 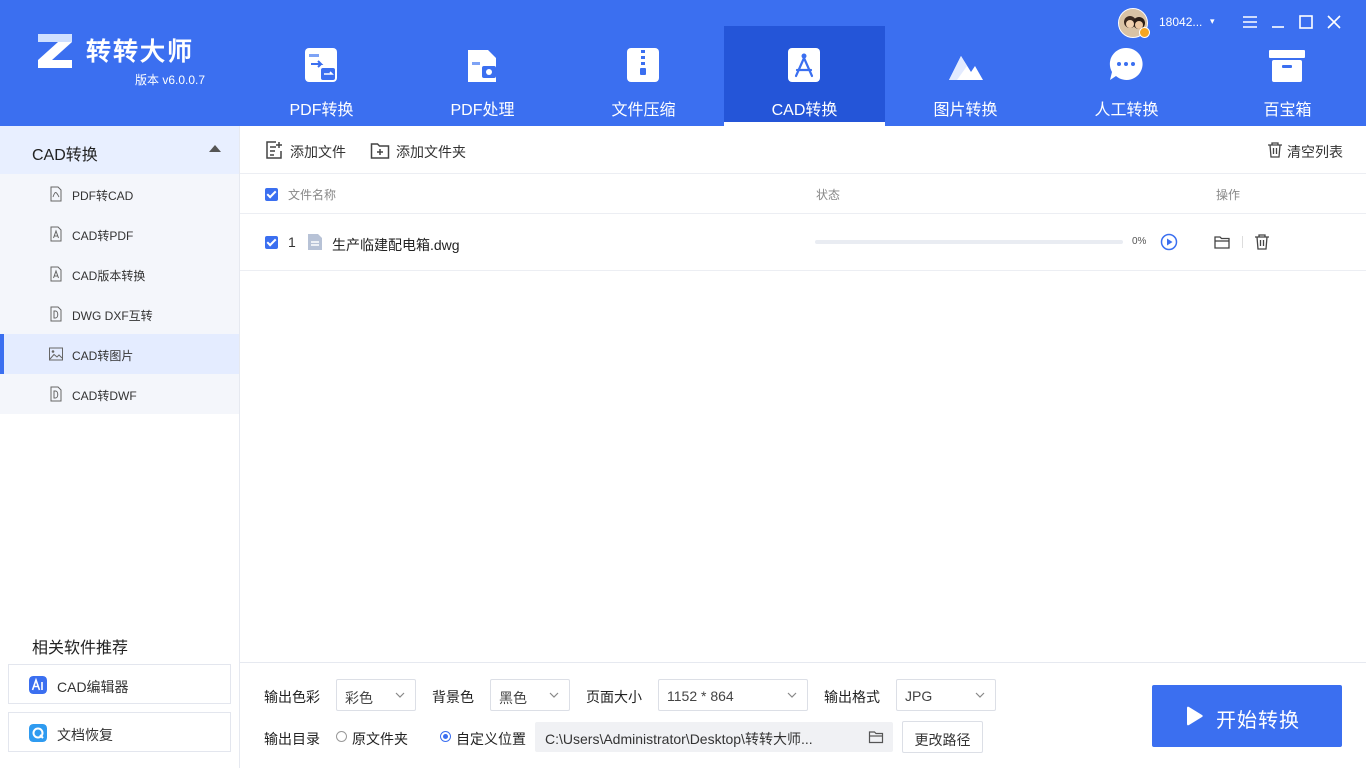 I want to click on delete-icon, so click(x=1262, y=242).